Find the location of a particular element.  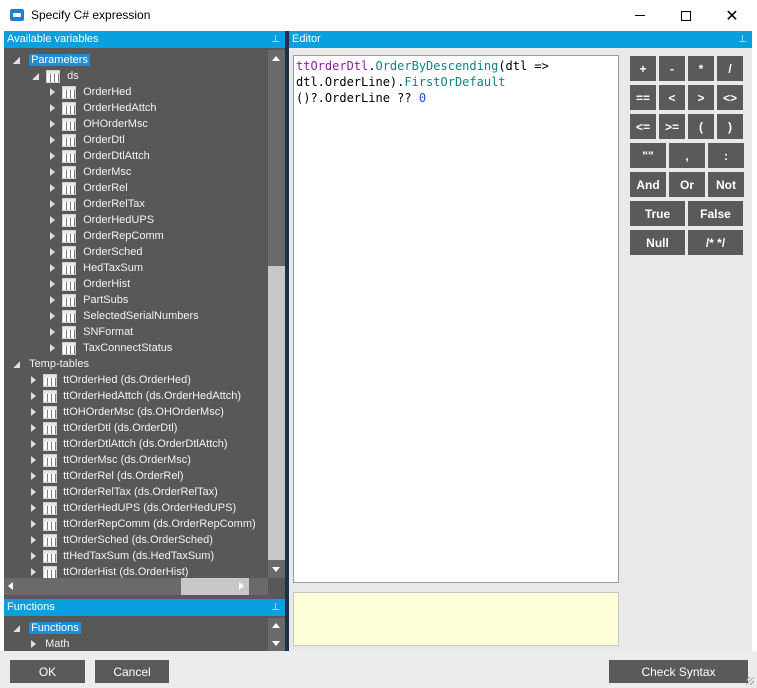

scroll-left-icon is located at coordinates (10, 586).